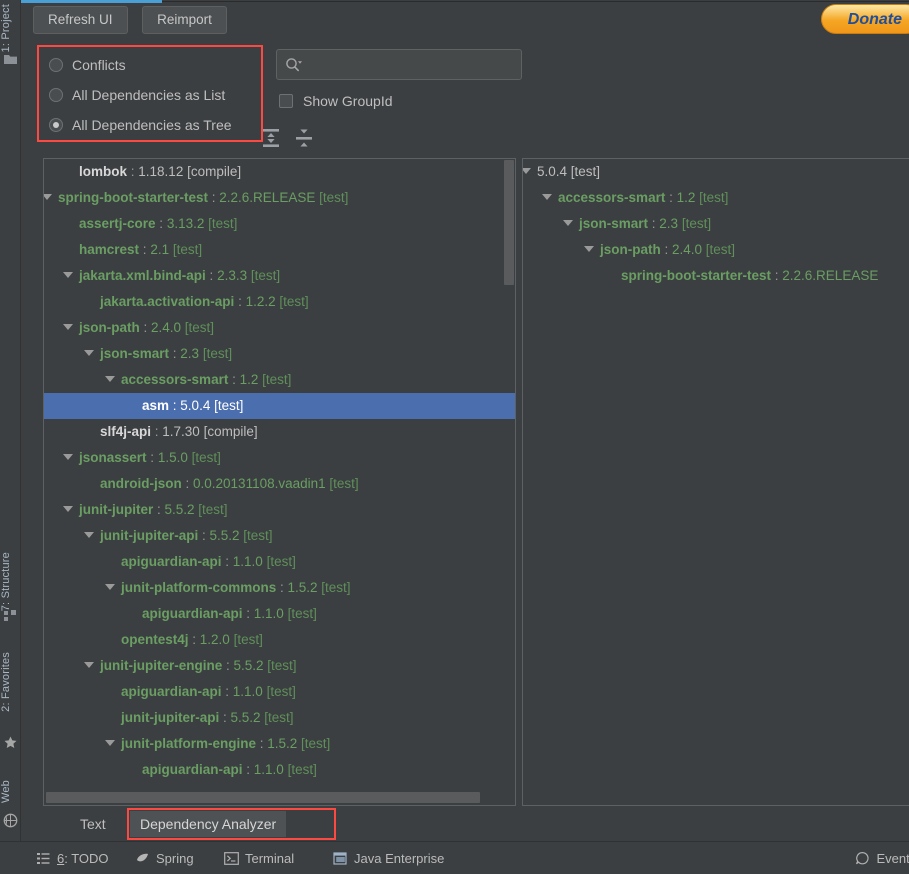  What do you see at coordinates (192, 406) in the screenshot?
I see `tree-row-label: asm : 5.0.4 [test]` at bounding box center [192, 406].